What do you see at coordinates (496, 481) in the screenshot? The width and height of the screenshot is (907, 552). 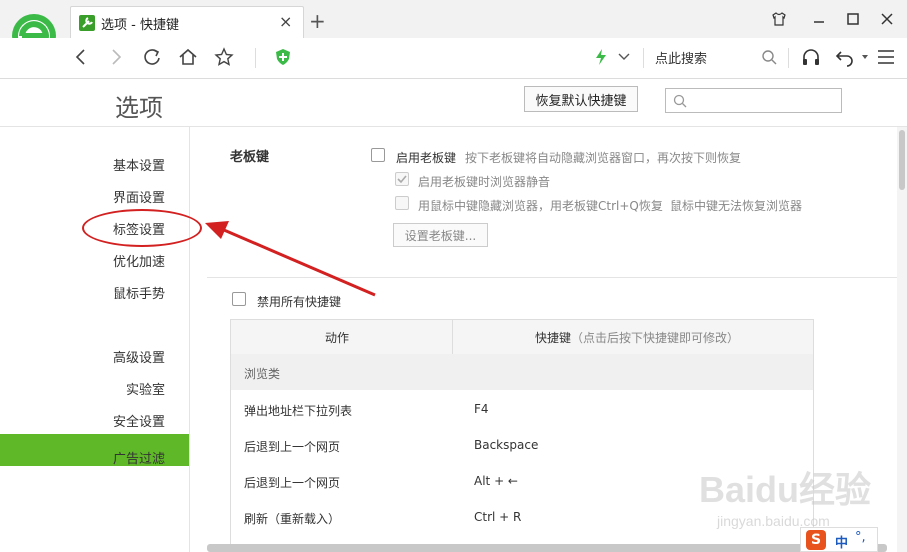 I see `row-shortcut: Alt + ←` at bounding box center [496, 481].